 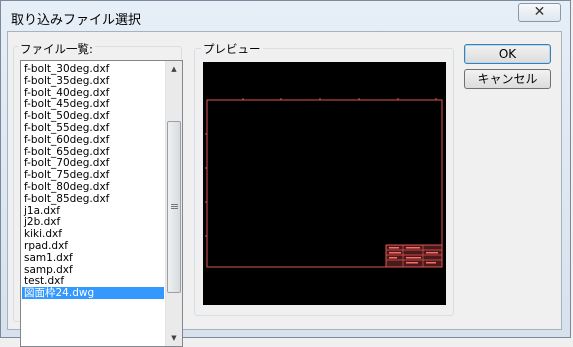 What do you see at coordinates (93, 234) in the screenshot?
I see `file-list-item: kiki.dxf` at bounding box center [93, 234].